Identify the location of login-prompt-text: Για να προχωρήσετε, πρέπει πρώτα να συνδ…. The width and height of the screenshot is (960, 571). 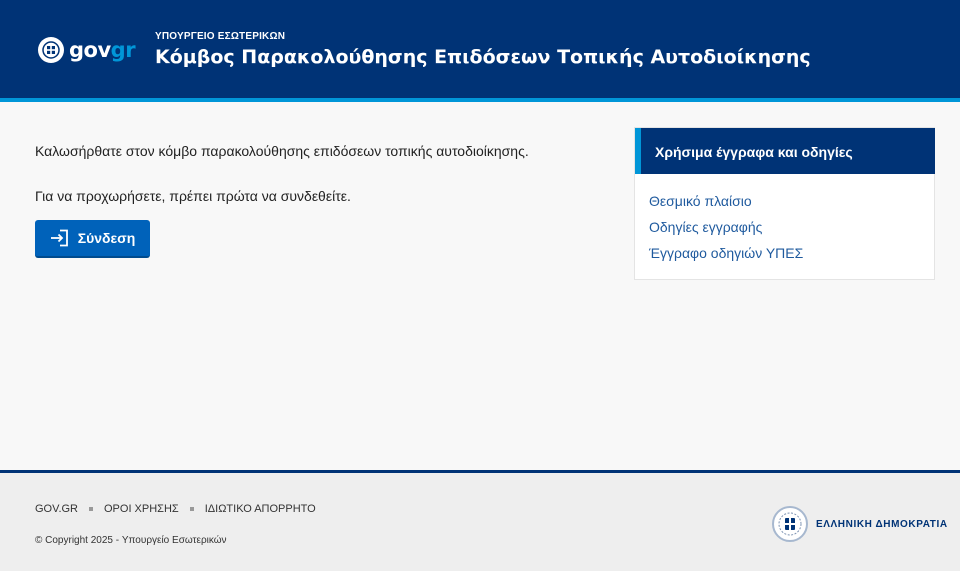
(193, 196).